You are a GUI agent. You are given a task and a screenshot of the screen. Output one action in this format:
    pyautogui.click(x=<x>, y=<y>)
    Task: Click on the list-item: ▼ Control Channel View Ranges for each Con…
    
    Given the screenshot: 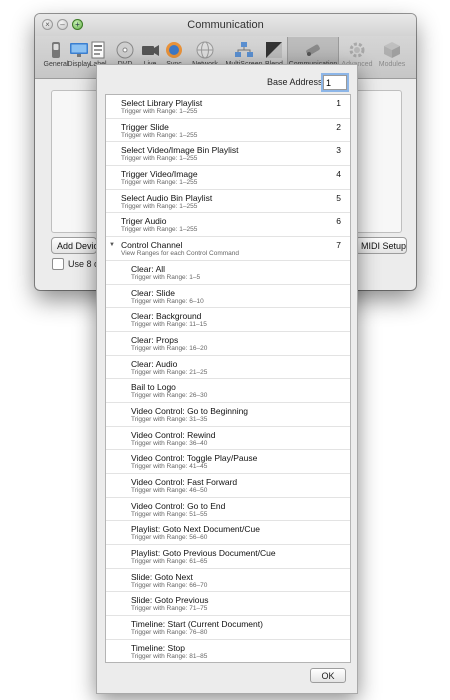 What is the action you would take?
    pyautogui.click(x=228, y=249)
    